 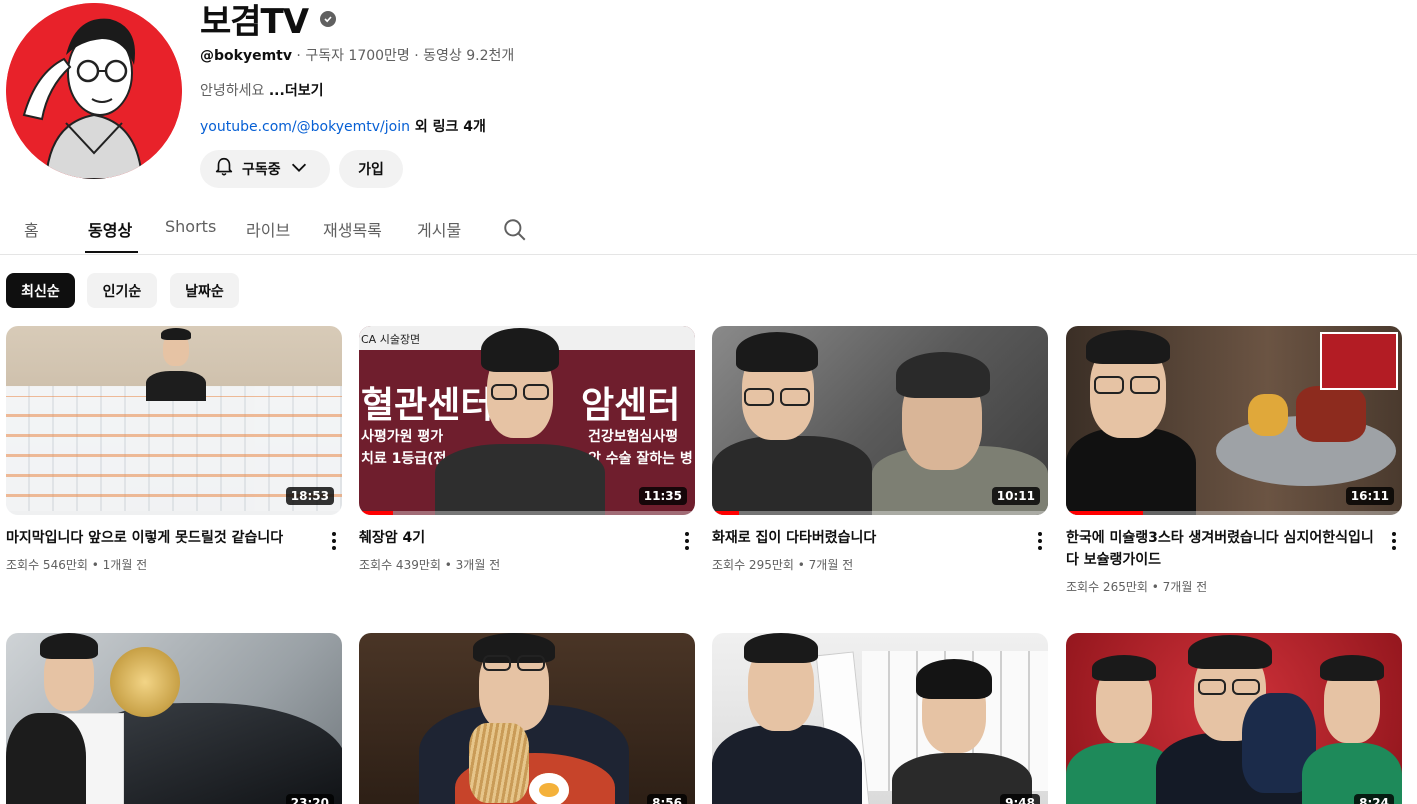 What do you see at coordinates (1374, 799) in the screenshot?
I see `video-duration: 8:24` at bounding box center [1374, 799].